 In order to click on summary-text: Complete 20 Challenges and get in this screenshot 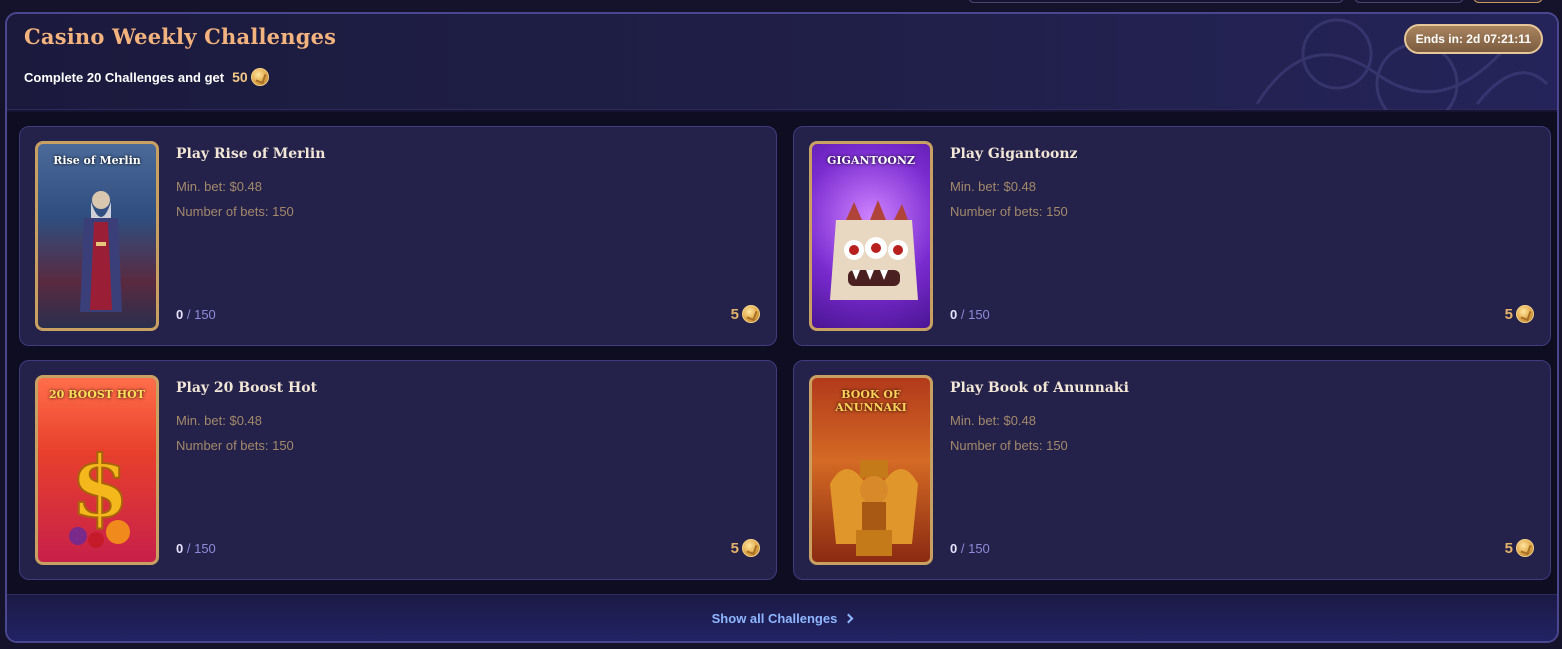, I will do `click(124, 77)`.